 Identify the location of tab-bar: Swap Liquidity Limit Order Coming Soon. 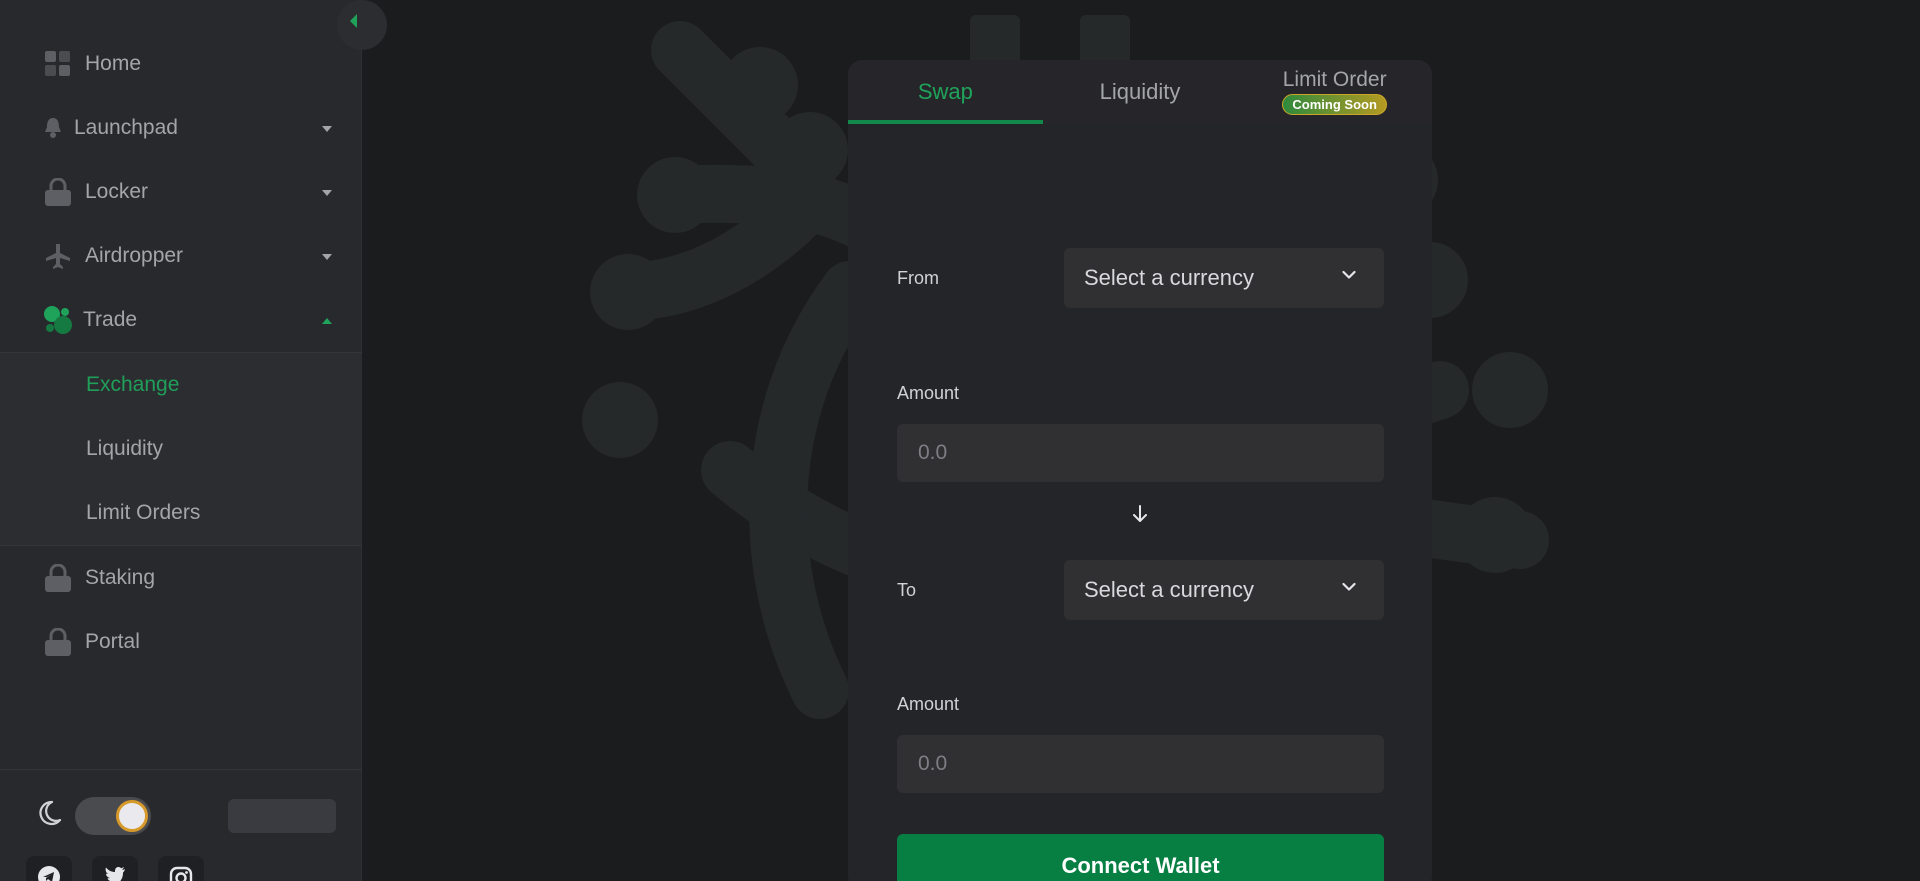
(1140, 92).